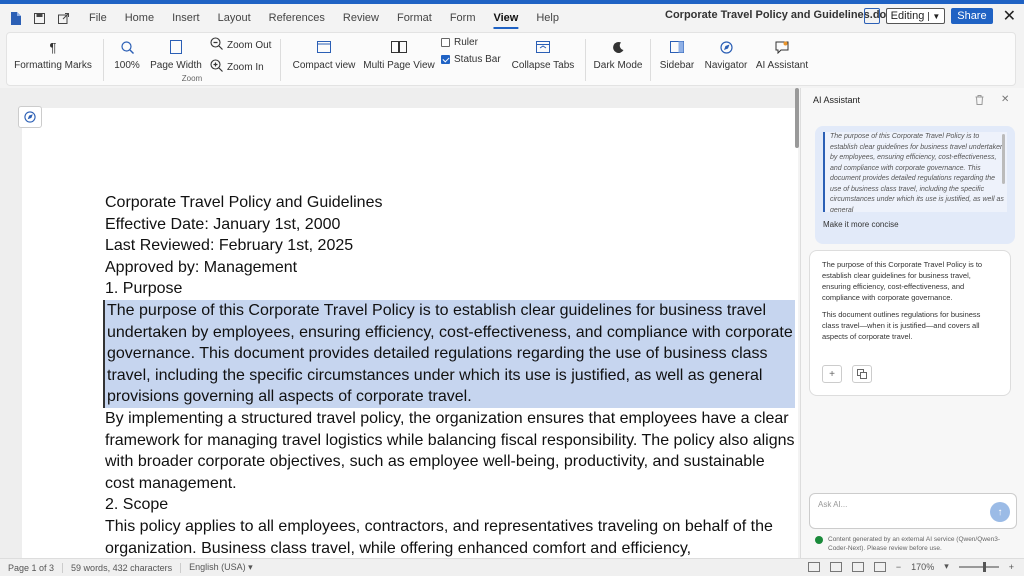 The height and width of the screenshot is (576, 1024). What do you see at coordinates (399, 65) in the screenshot?
I see `multi-page-view-label: Multi Page View` at bounding box center [399, 65].